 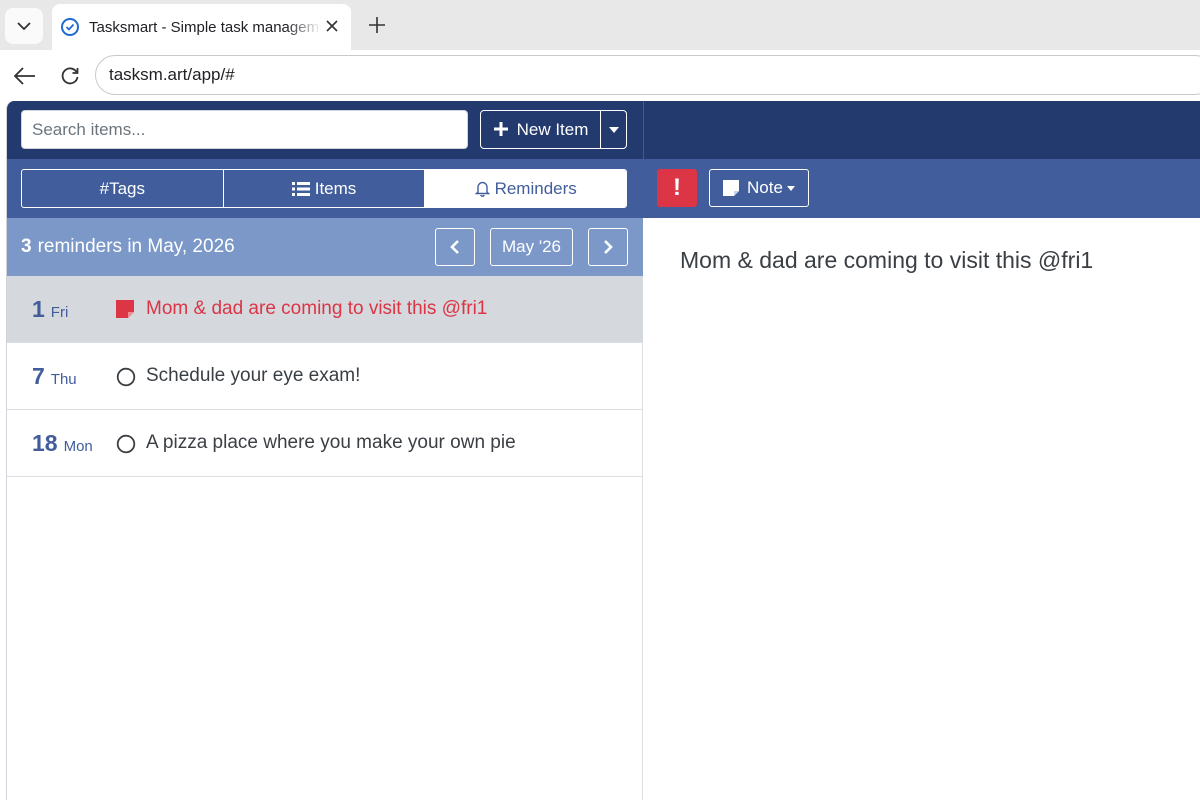 I want to click on close-icon, so click(x=332, y=26).